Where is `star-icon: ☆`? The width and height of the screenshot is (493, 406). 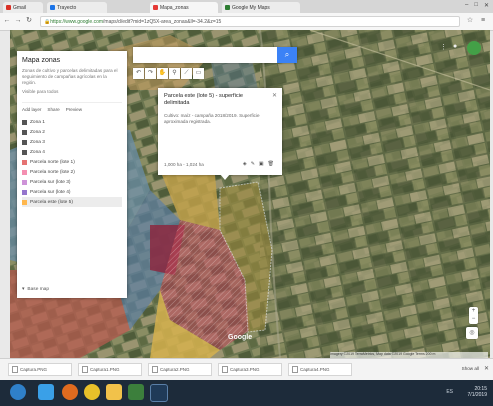
star-icon: ☆ is located at coordinates (470, 21).